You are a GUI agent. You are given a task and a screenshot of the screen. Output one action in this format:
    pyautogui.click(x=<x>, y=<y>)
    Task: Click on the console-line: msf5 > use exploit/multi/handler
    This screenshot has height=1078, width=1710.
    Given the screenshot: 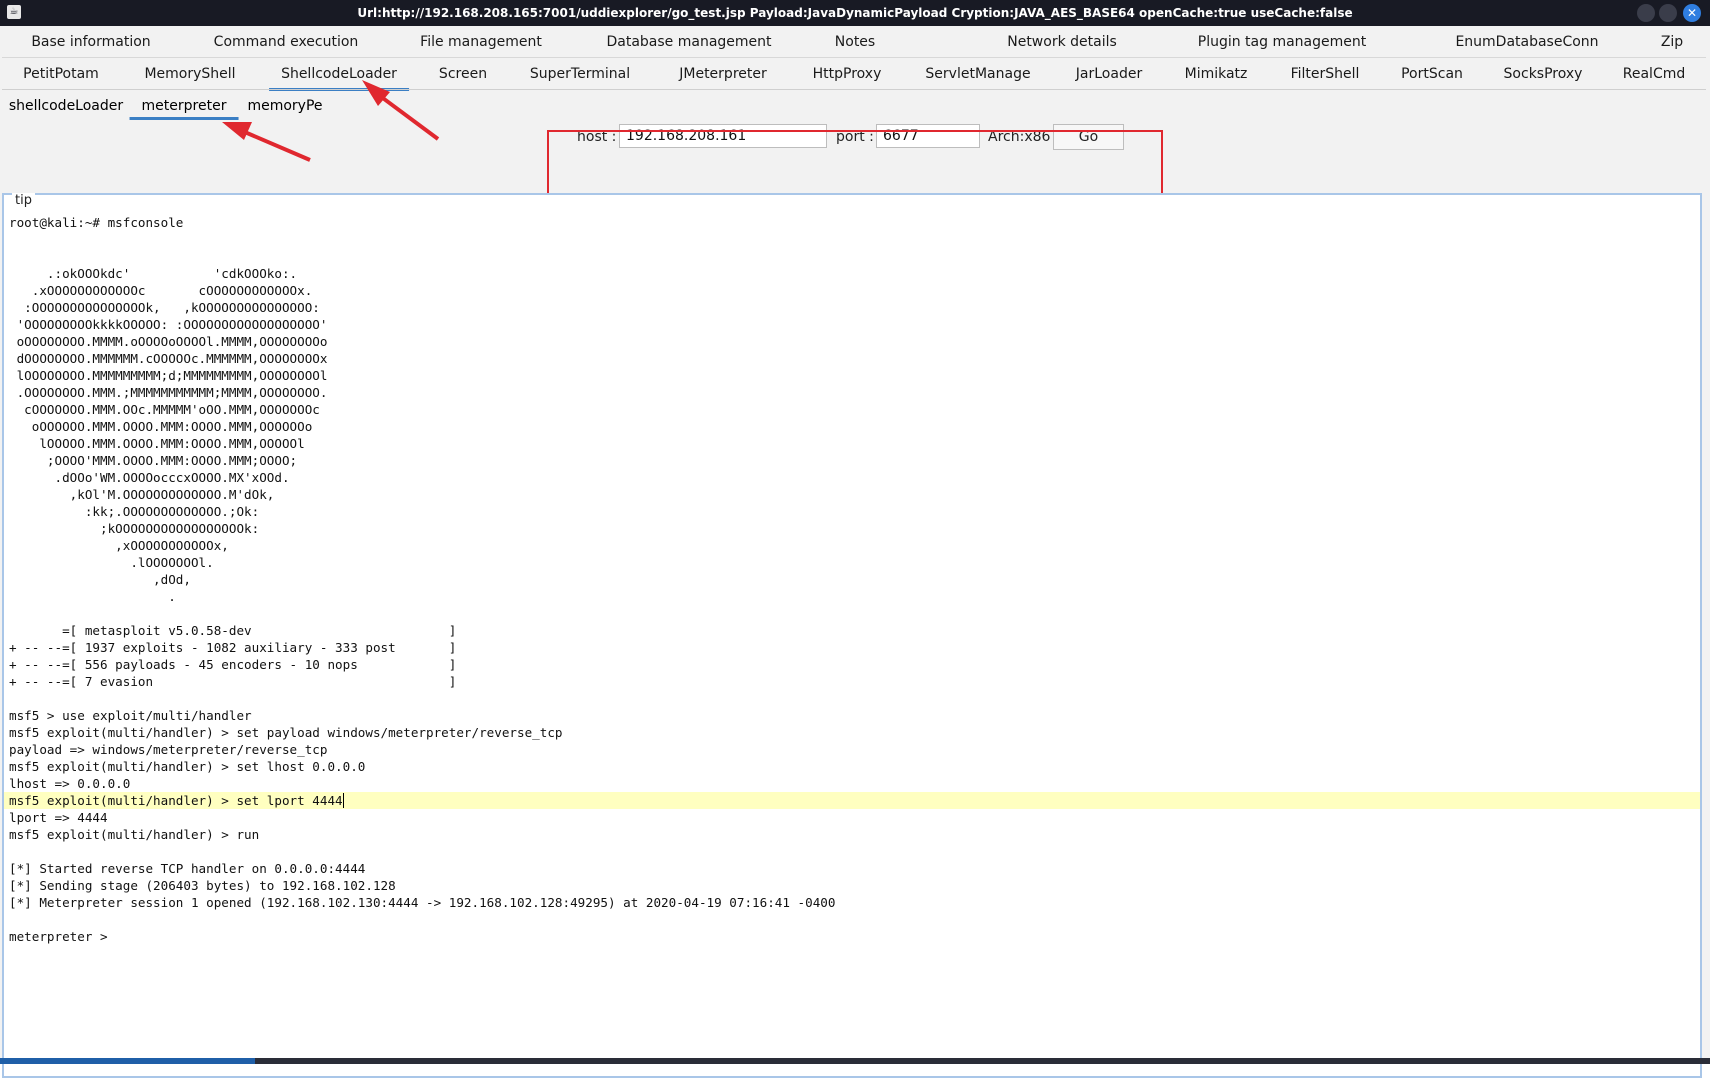 What is the action you would take?
    pyautogui.click(x=130, y=715)
    